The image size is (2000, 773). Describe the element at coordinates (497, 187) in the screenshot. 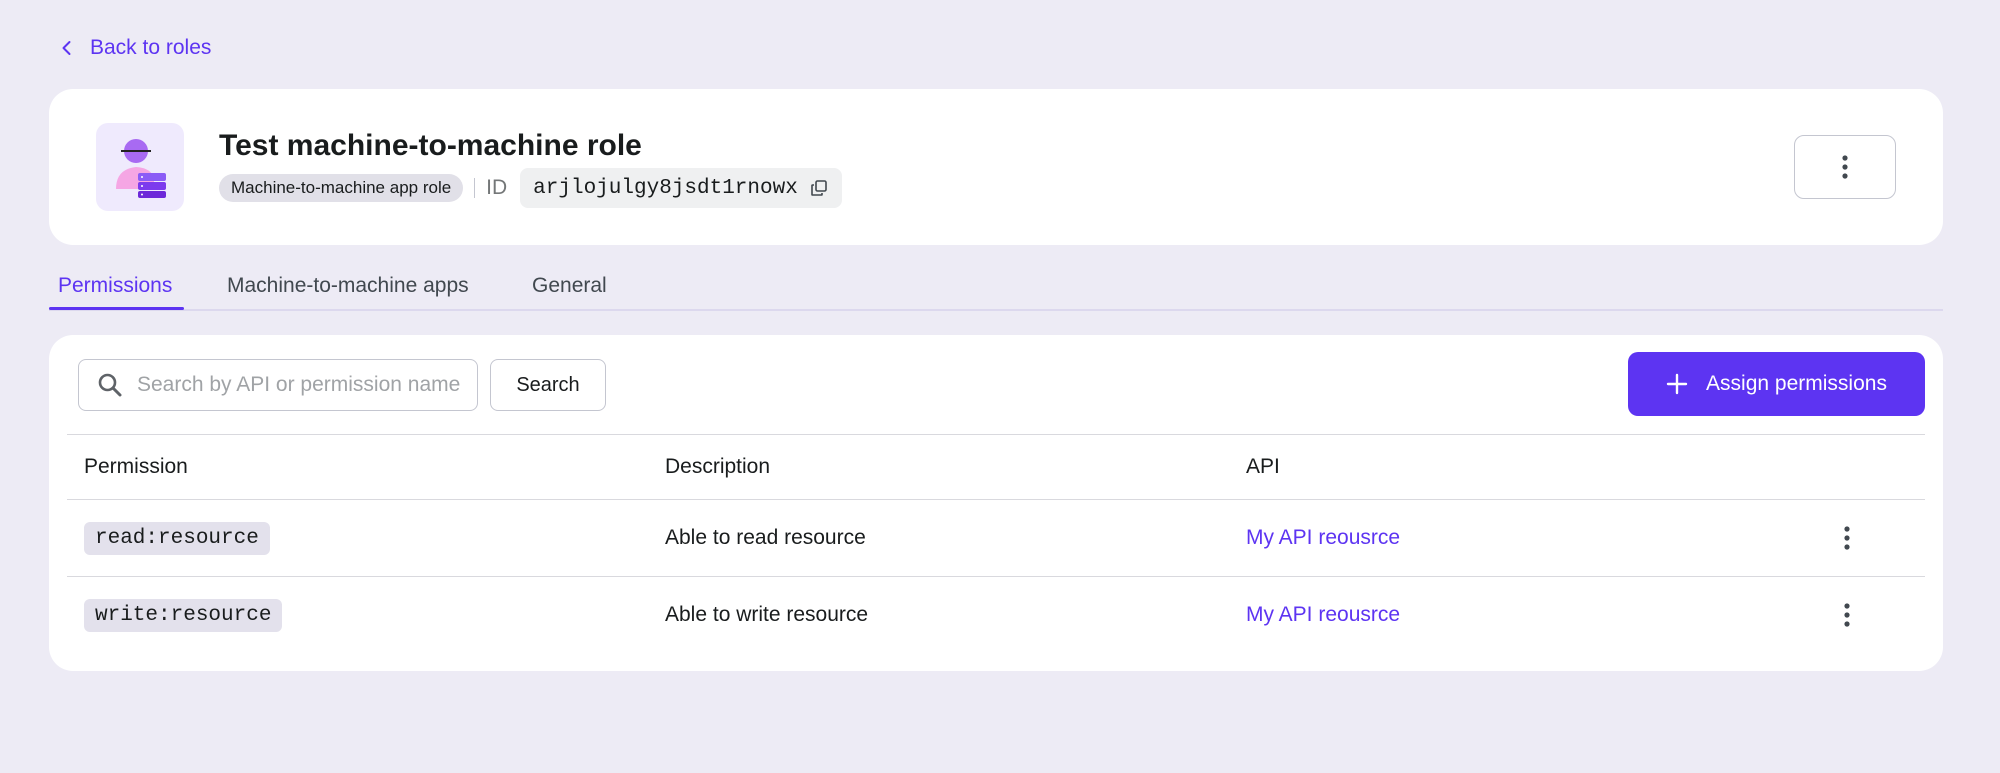

I see `id-label: ID` at that location.